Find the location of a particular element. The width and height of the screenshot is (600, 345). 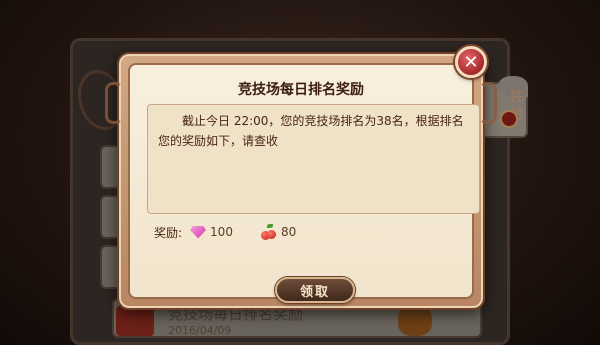

receive-button: 领取 is located at coordinates (315, 290).